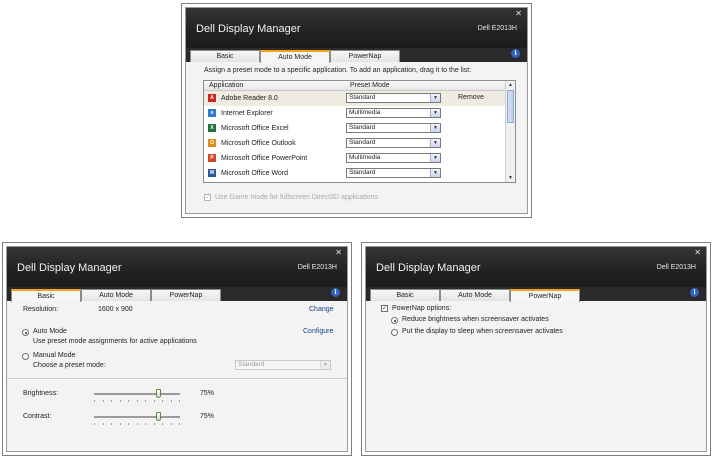  I want to click on outlook-icon: O, so click(212, 143).